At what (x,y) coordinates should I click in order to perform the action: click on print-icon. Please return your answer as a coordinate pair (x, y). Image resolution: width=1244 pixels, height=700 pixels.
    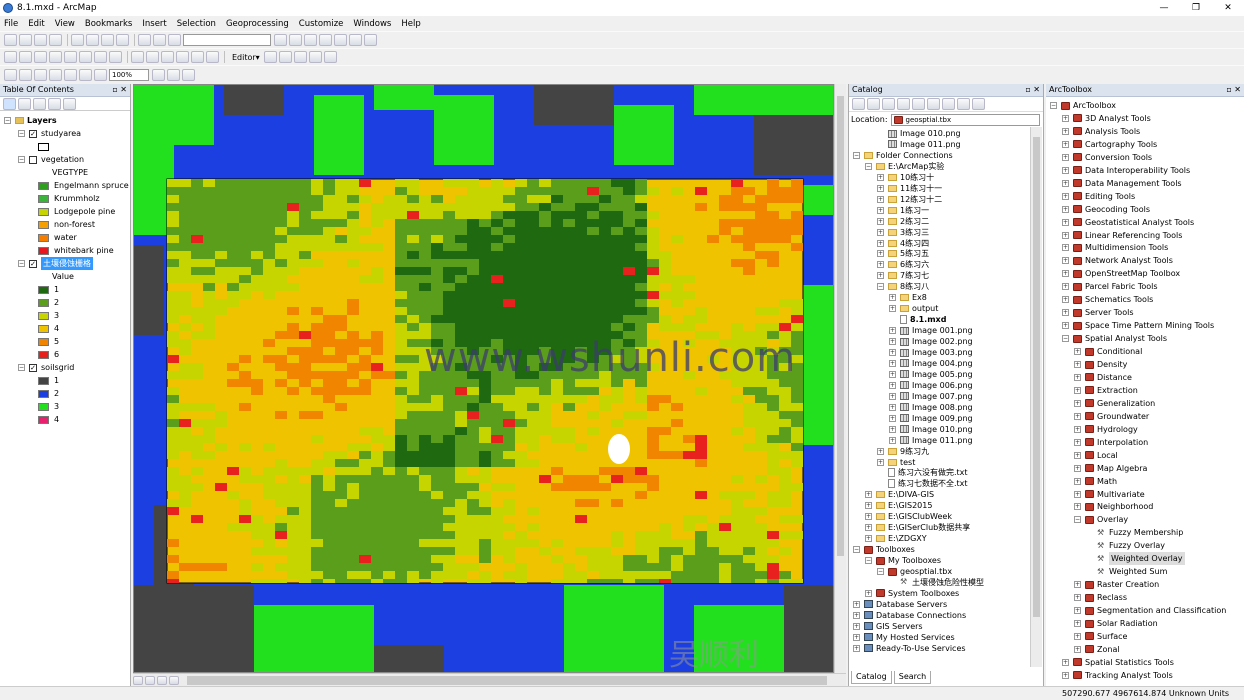
    Looking at the image, I should click on (55, 40).